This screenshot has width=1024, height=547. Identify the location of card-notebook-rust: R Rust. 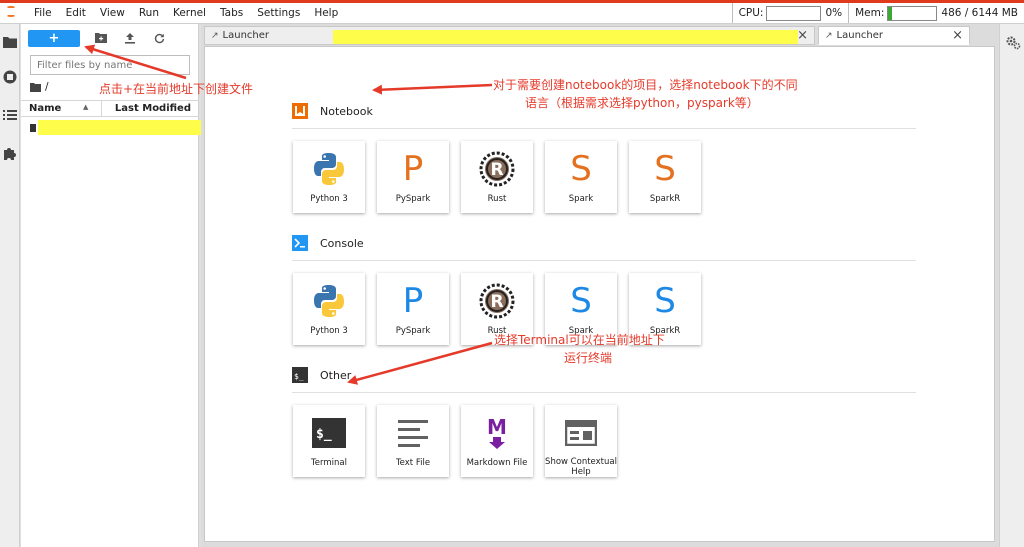
(497, 177).